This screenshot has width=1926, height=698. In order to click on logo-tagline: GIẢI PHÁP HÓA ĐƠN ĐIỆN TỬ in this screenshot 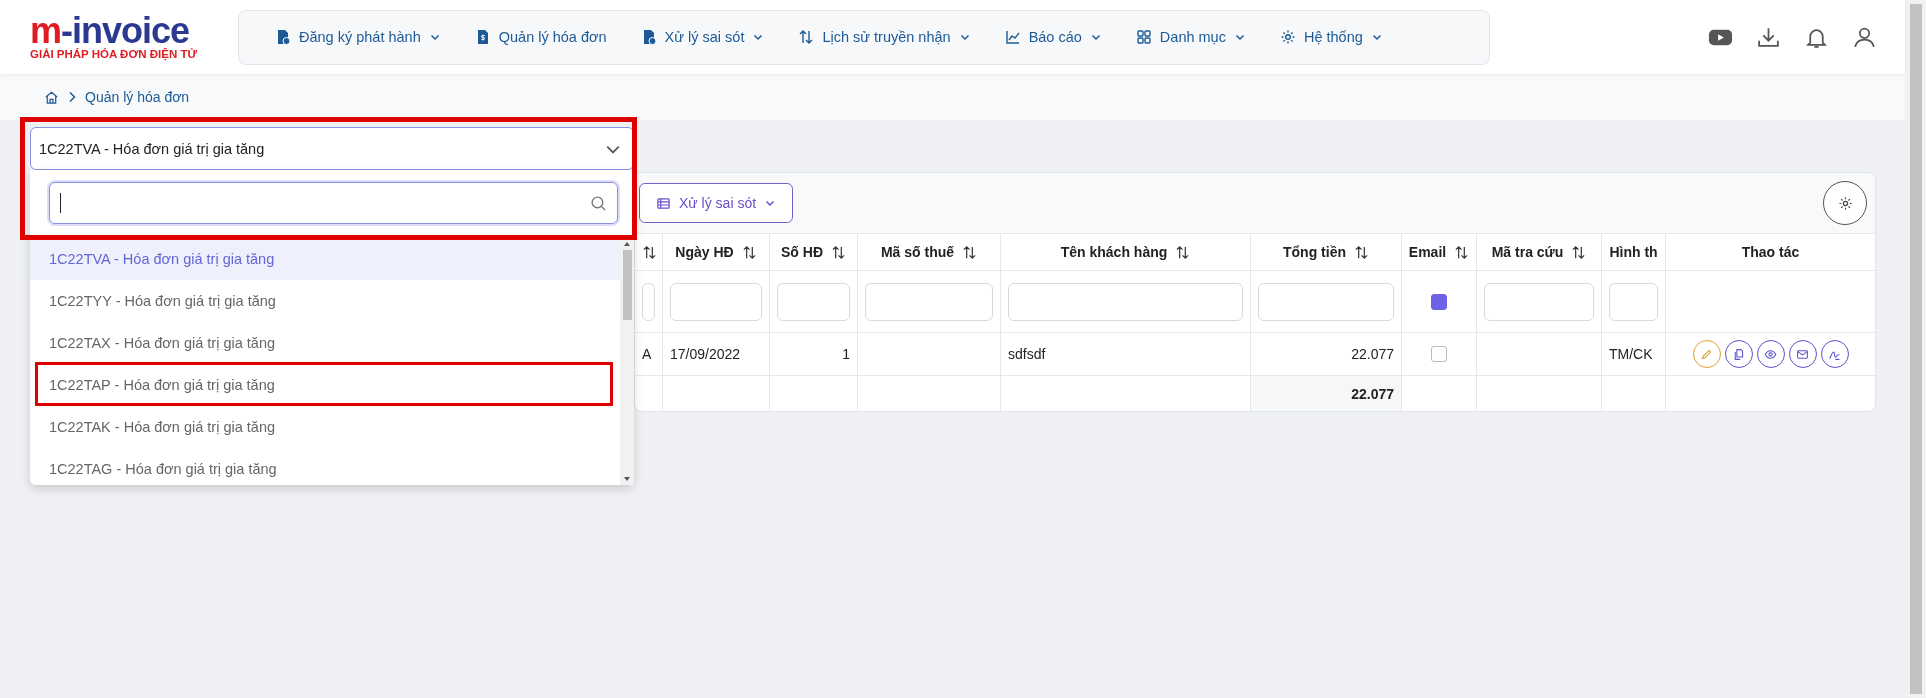, I will do `click(113, 54)`.